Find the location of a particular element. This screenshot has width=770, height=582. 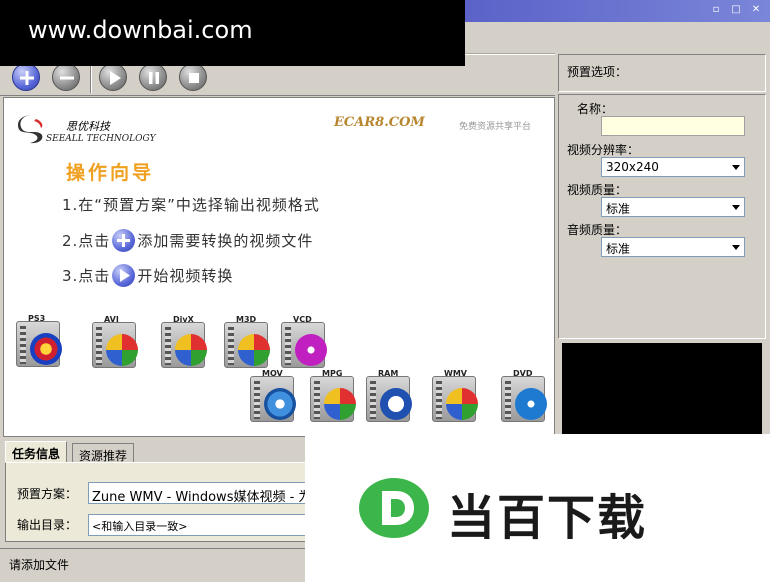

audio-quality-label: 音频质量： is located at coordinates (597, 230).